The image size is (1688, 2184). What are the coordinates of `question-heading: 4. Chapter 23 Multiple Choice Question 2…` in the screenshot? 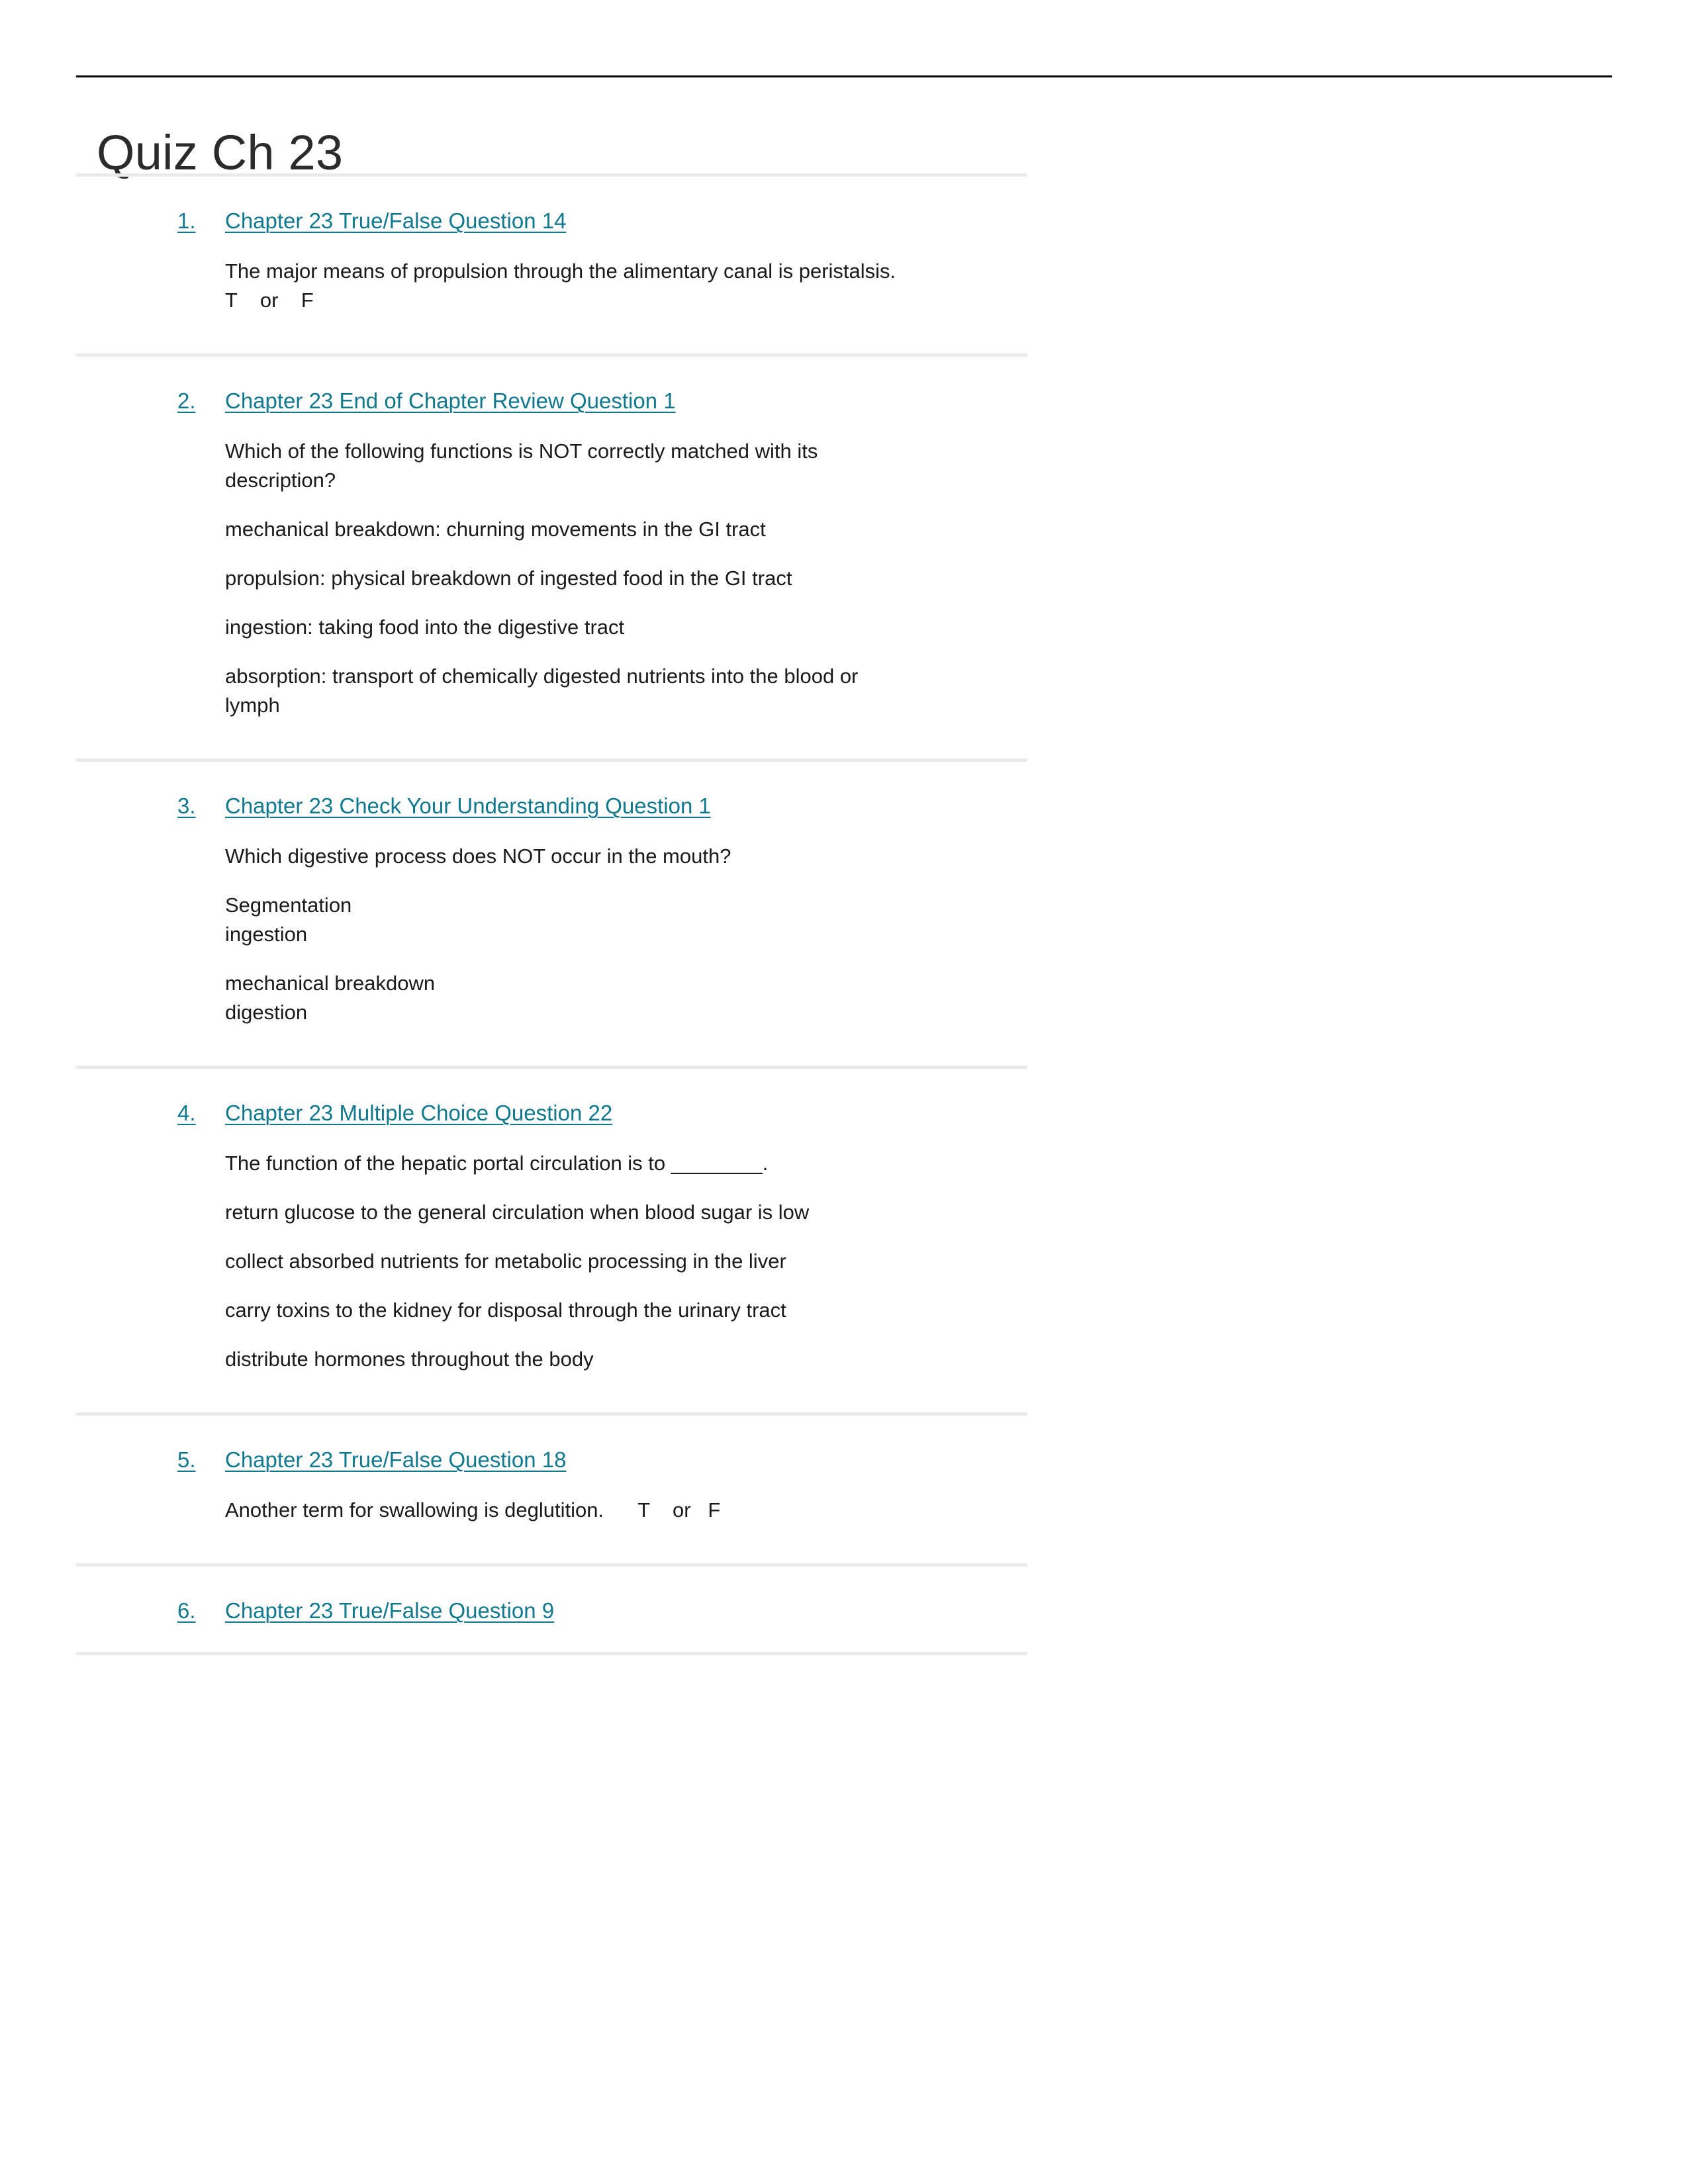 It's located at (449, 1113).